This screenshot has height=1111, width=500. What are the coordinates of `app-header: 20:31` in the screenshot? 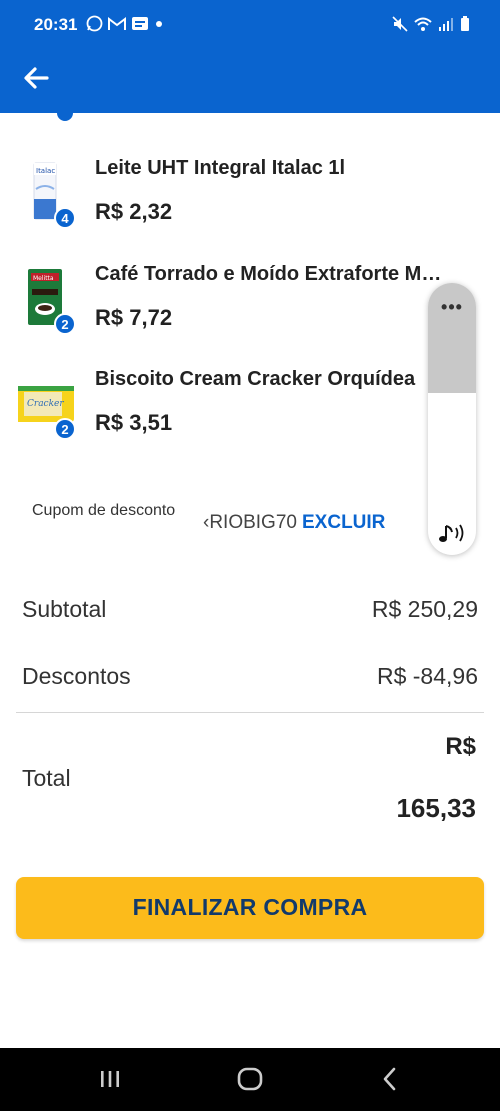 It's located at (250, 56).